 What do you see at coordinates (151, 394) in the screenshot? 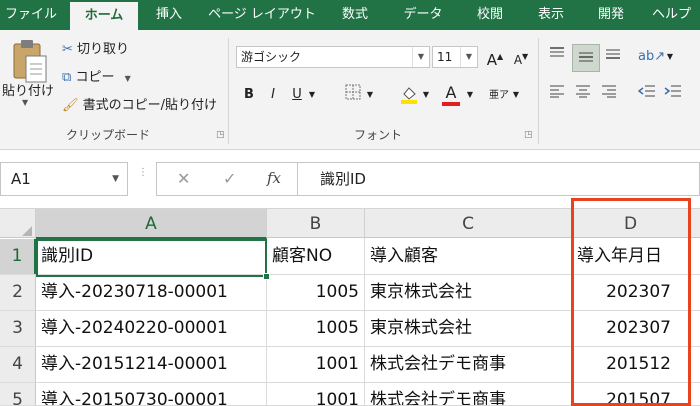
I see `cell-a5: 導入-20150730-00001` at bounding box center [151, 394].